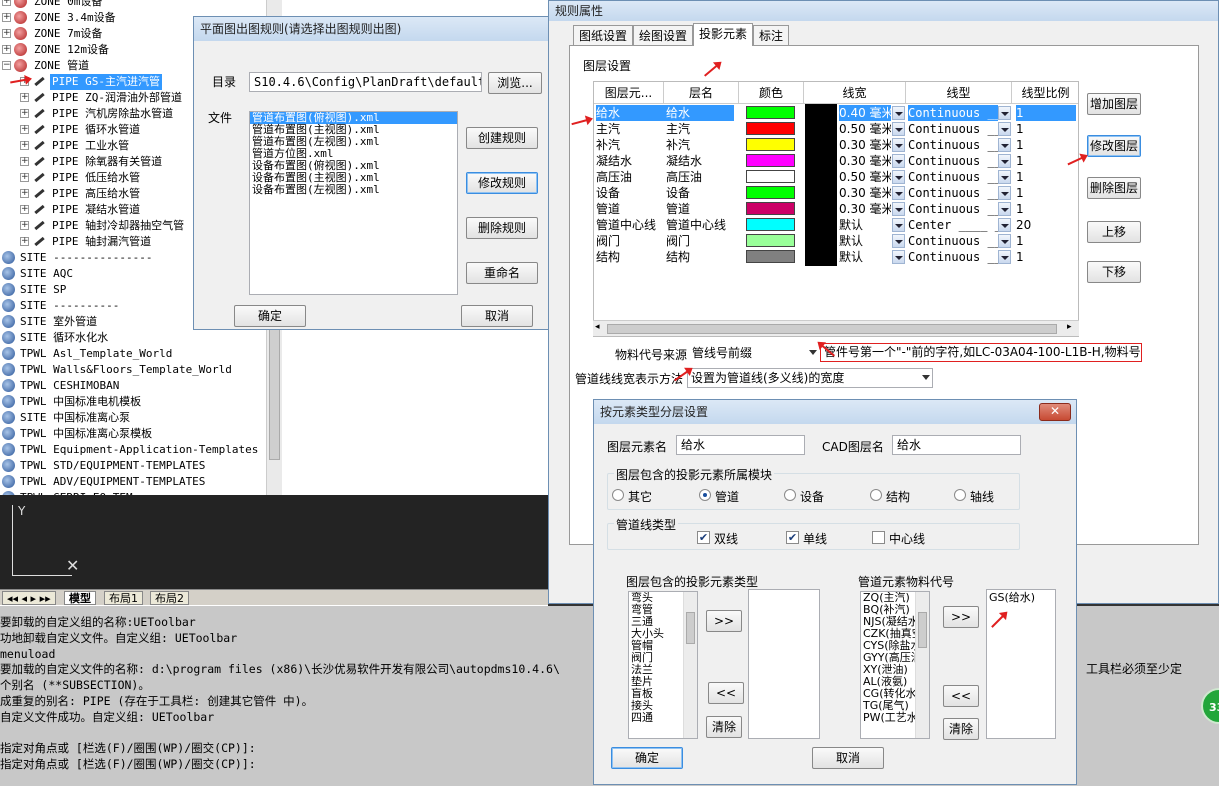 This screenshot has height=786, width=1219. What do you see at coordinates (836, 113) in the screenshot?
I see `grid-row: 给水给水 0.40 毫米 Continuous ___ 1` at bounding box center [836, 113].